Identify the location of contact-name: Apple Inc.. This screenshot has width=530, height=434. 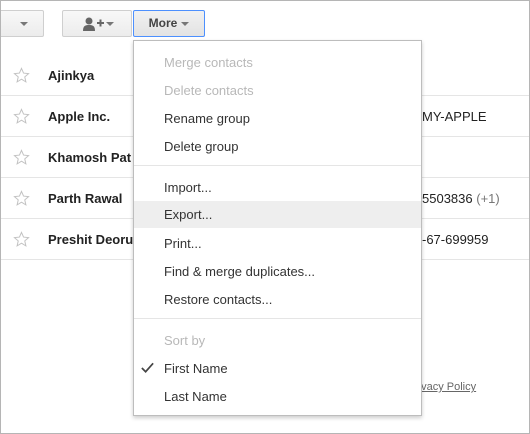
(79, 116).